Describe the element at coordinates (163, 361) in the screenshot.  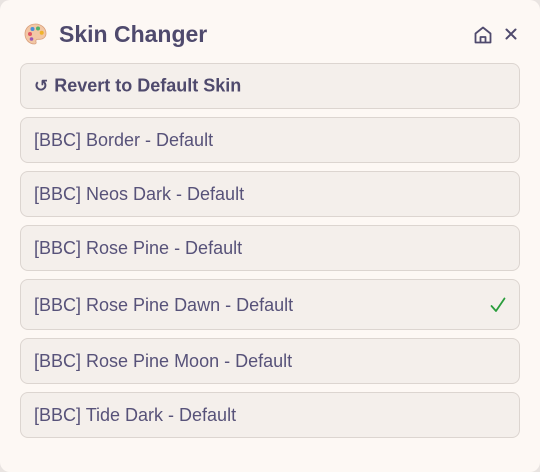
I see `skin-item-label: [BBC] Rose Pine Moon - Default` at that location.